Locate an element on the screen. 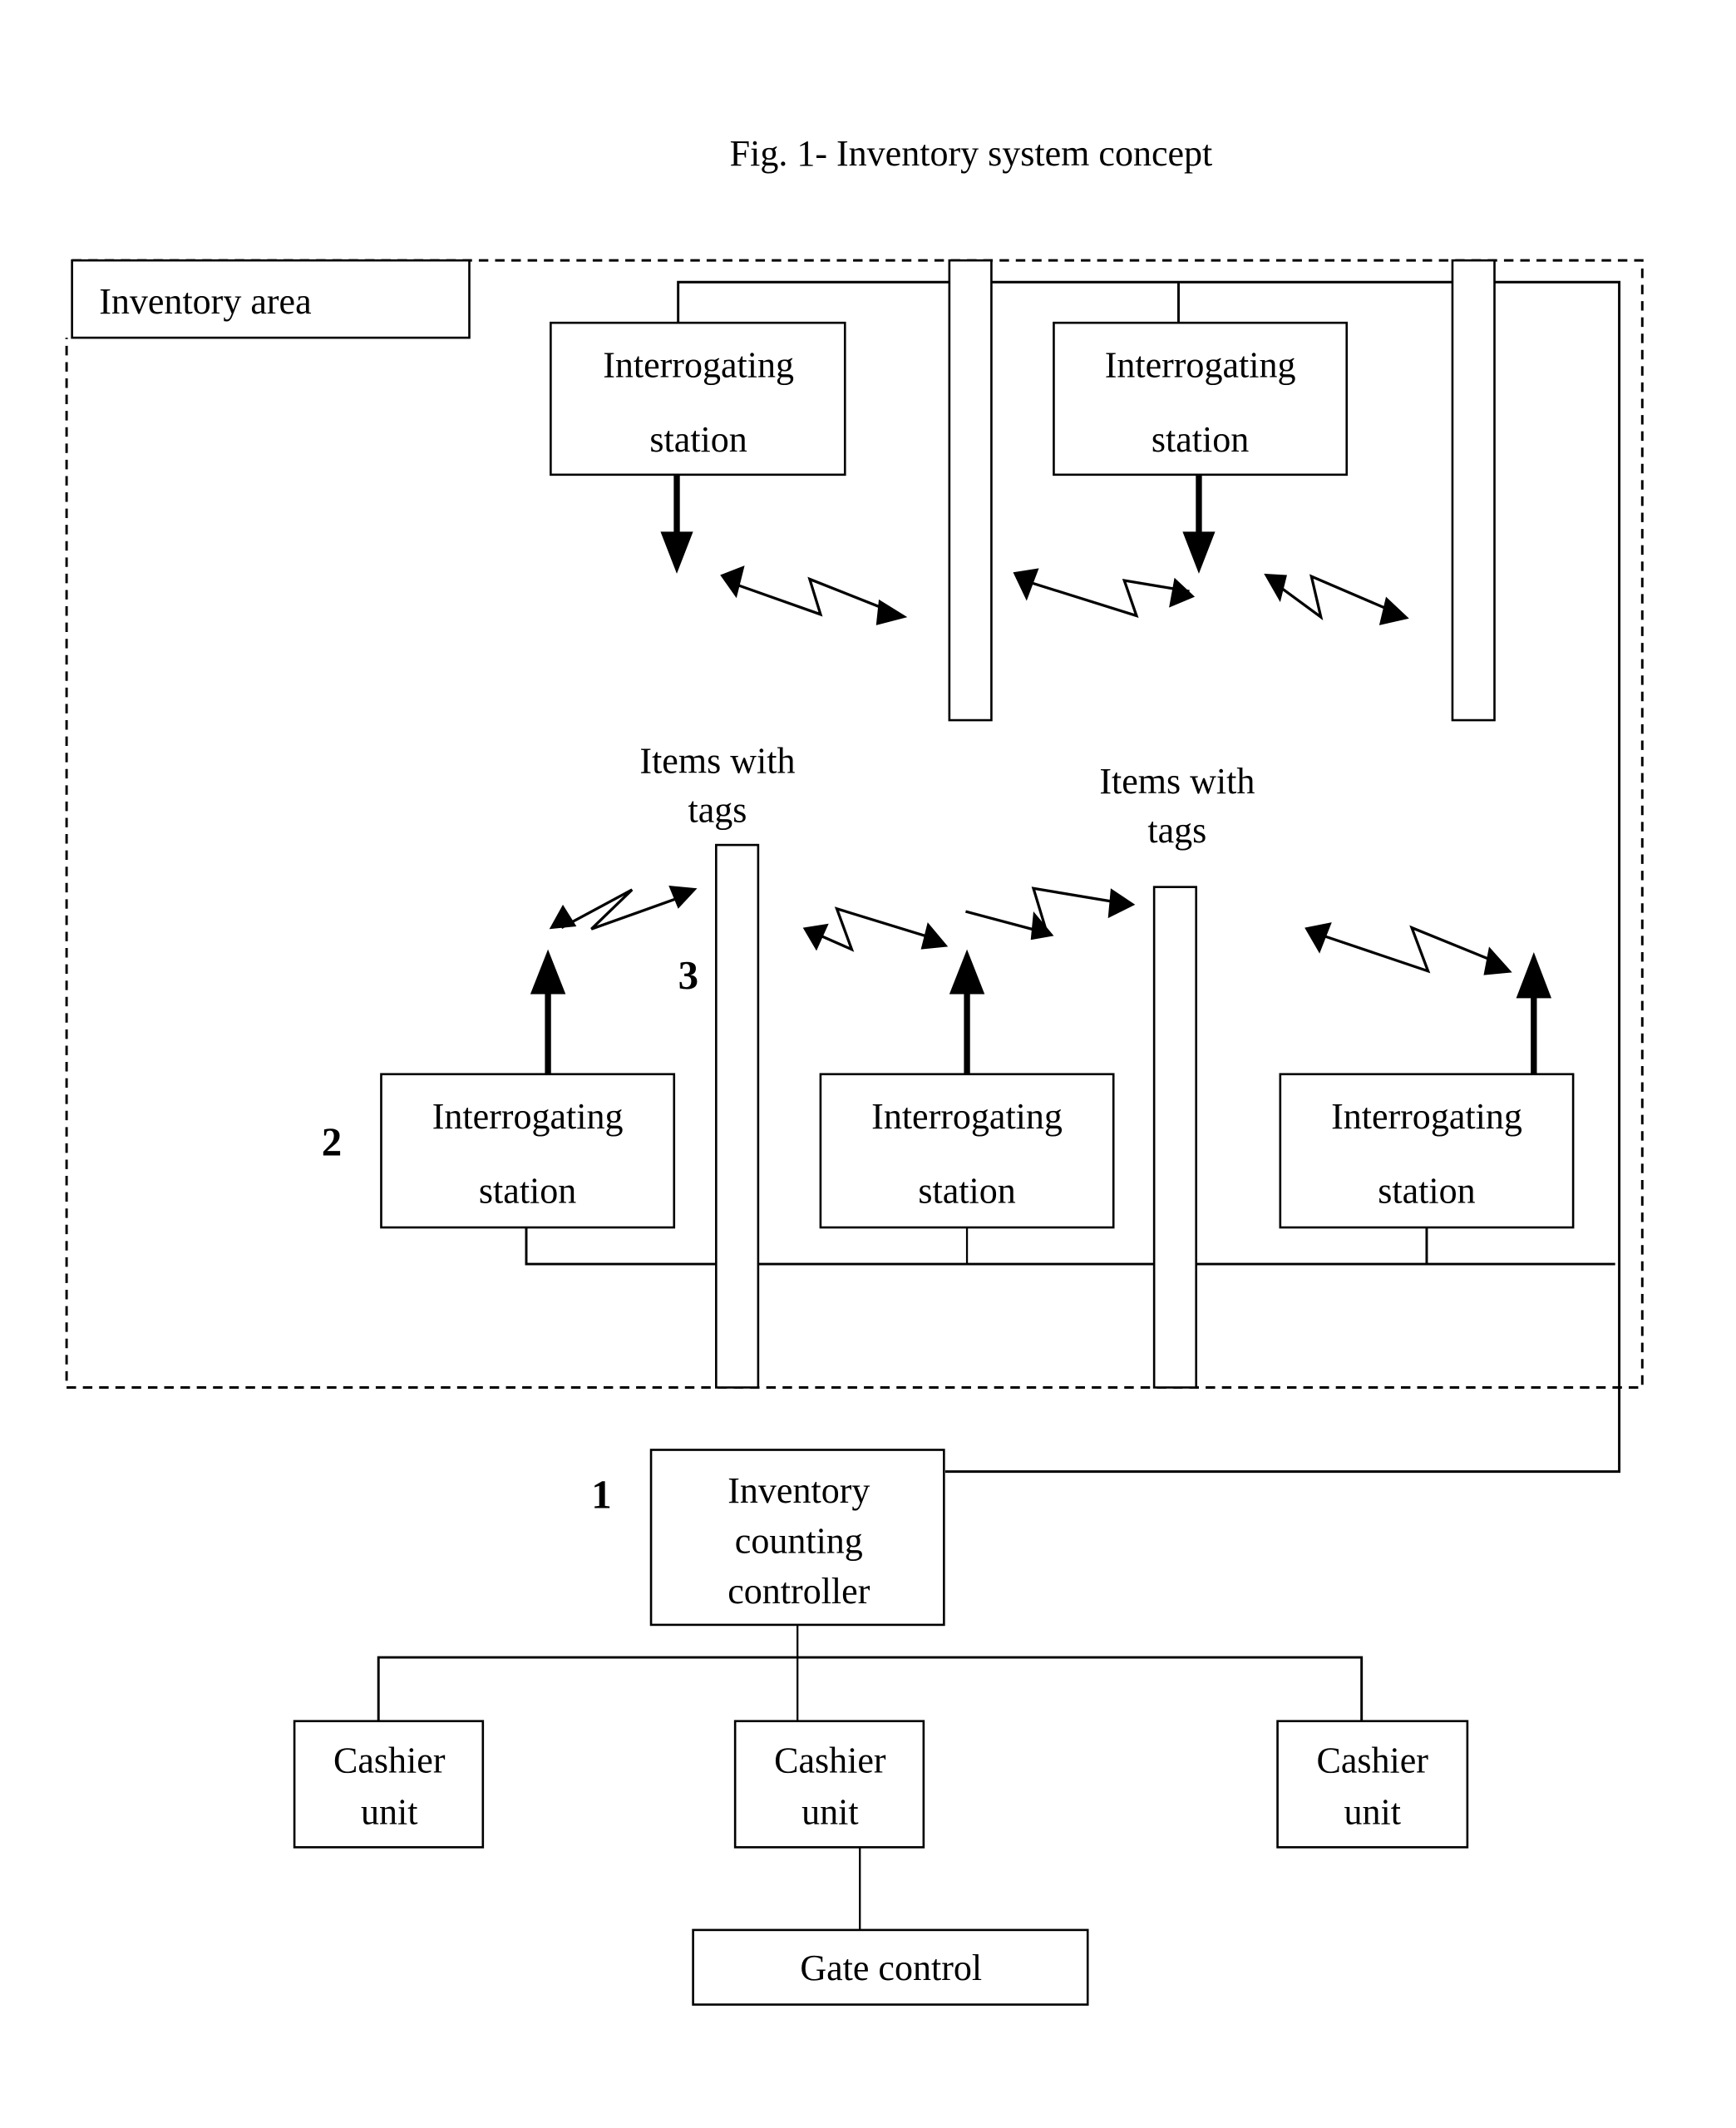 The image size is (1736, 2128). svg-text: Gate control is located at coordinates (891, 1968).